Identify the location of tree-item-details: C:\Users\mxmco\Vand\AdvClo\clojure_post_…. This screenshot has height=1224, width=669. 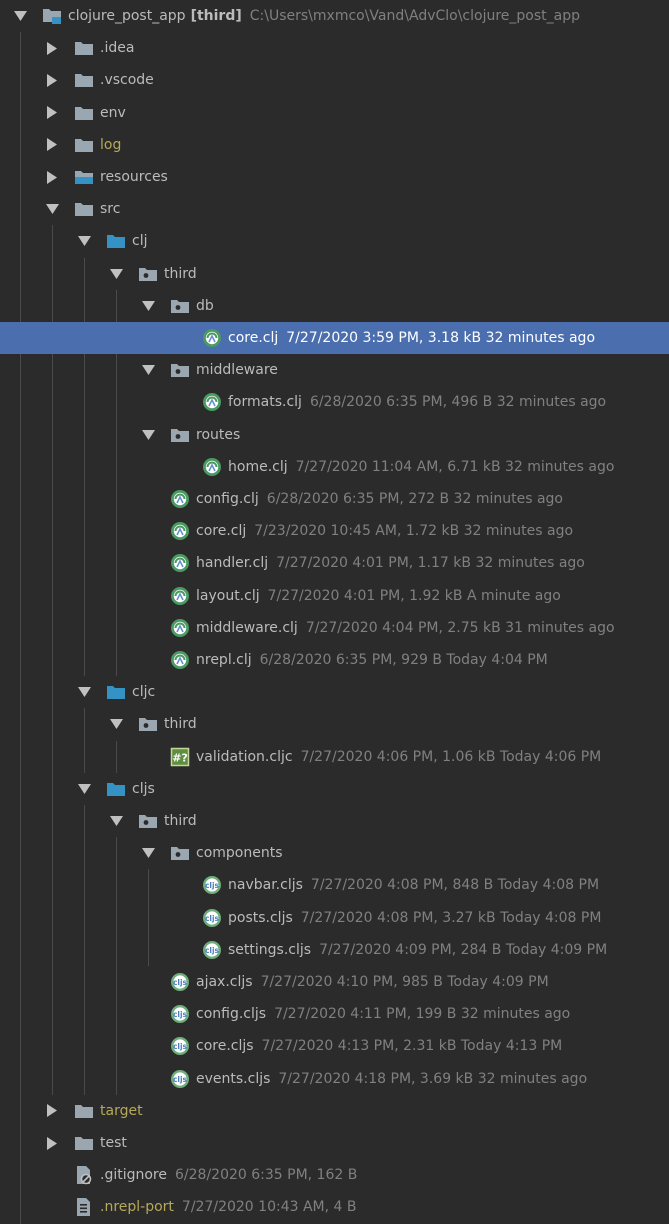
(414, 16).